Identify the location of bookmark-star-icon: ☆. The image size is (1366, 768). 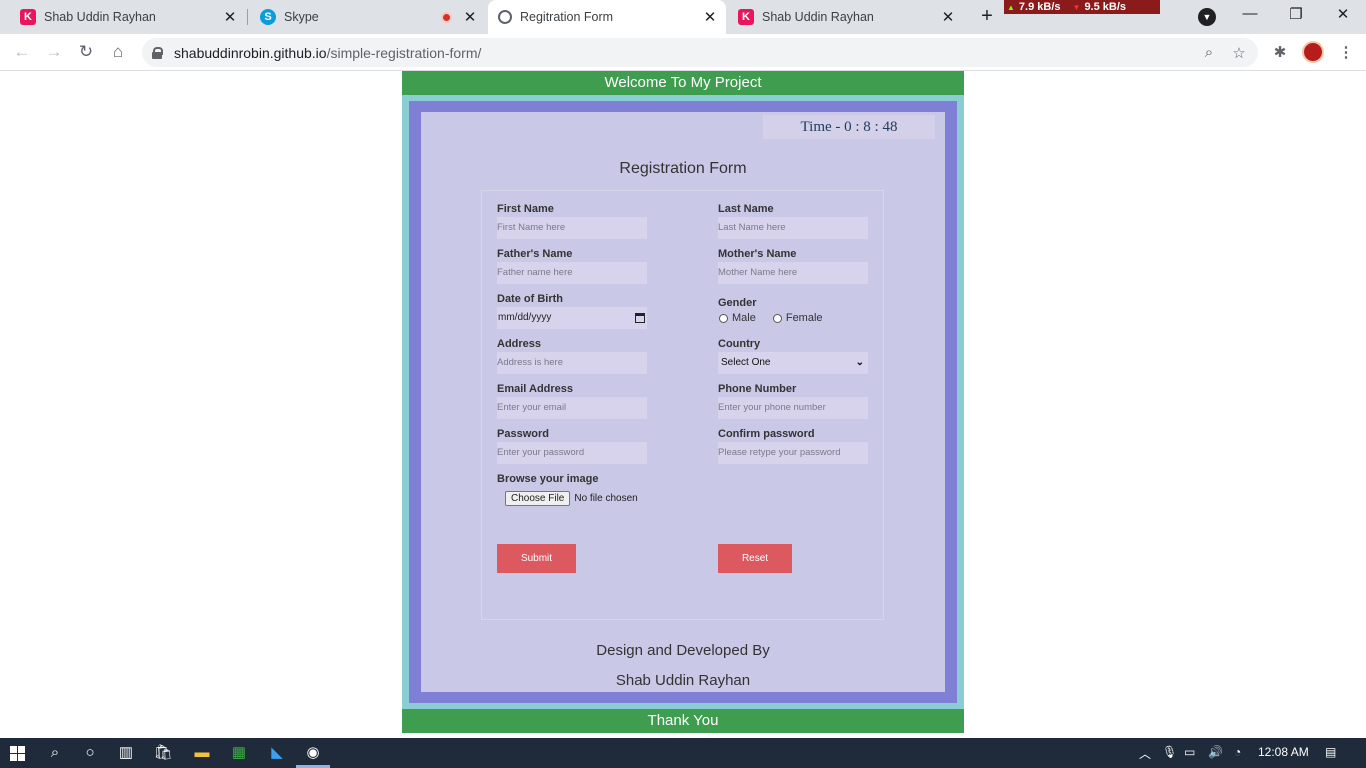
(1239, 53).